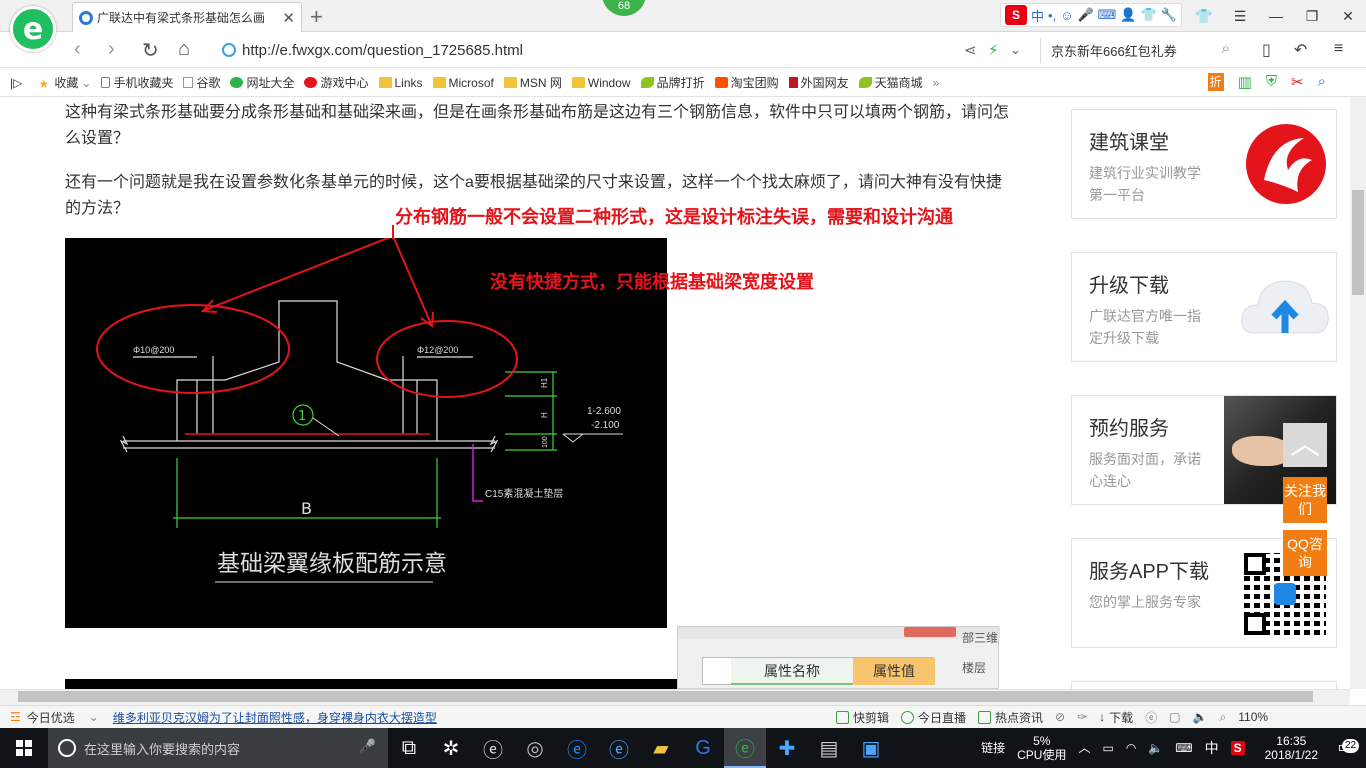  Describe the element at coordinates (1060, 717) in the screenshot. I see `compass-icon: ⊘` at that location.